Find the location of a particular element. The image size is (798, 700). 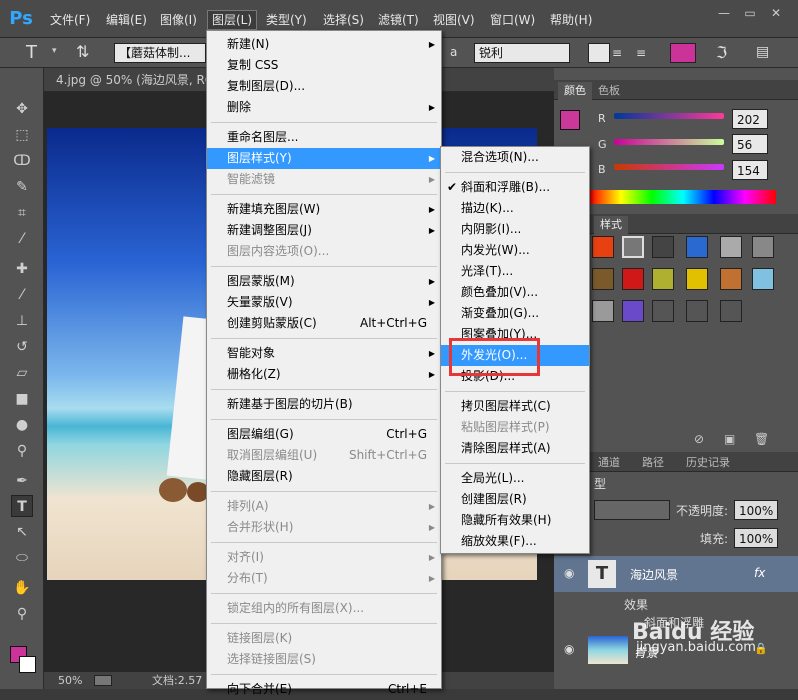

clear-style-icon: ⊘ is located at coordinates (699, 439).